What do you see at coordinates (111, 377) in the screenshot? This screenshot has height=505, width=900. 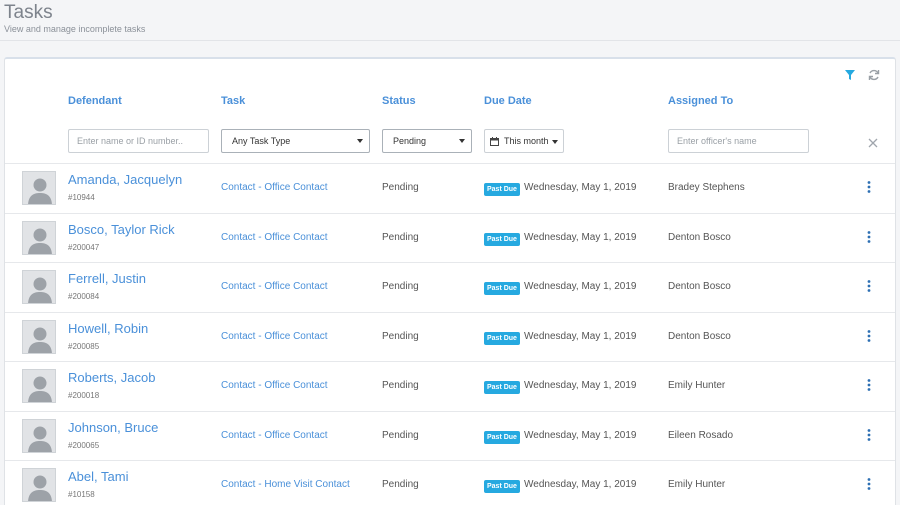 I see `defendant-name-link: Roberts, Jacob` at bounding box center [111, 377].